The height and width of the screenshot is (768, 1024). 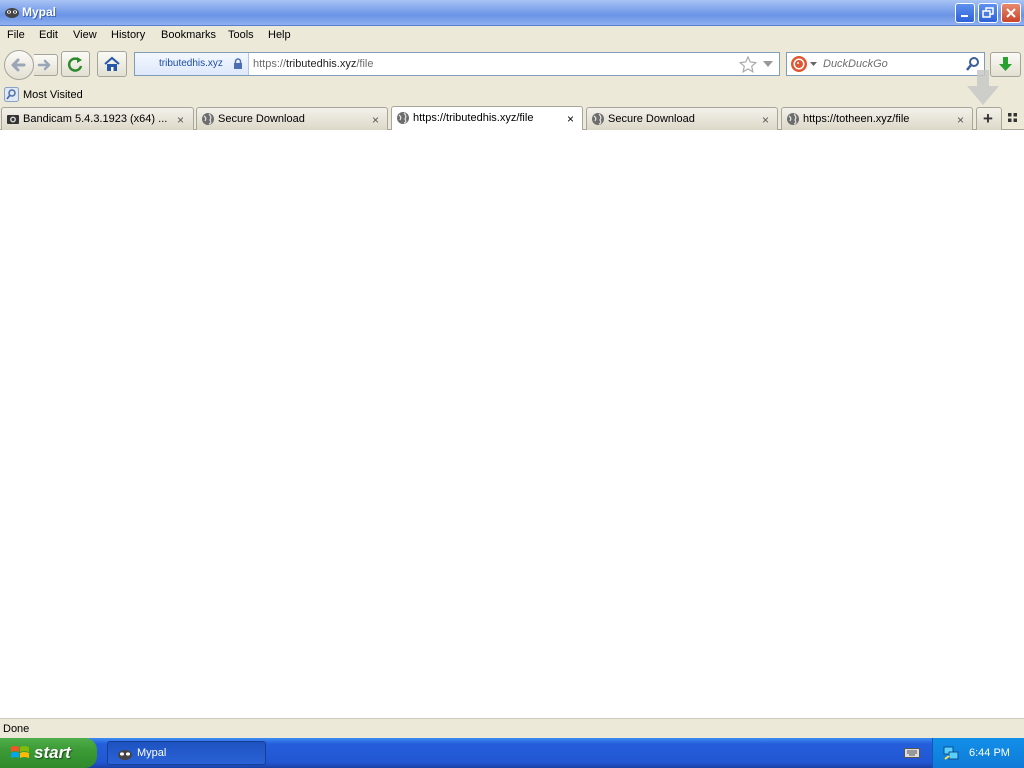 I want to click on search-placeholder: DuckDuckGo, so click(x=855, y=64).